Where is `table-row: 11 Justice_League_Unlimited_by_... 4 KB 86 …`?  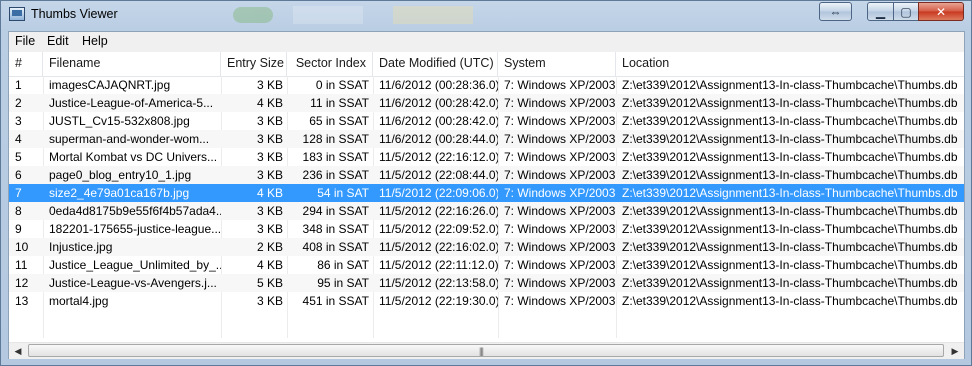 table-row: 11 Justice_League_Unlimited_by_... 4 KB 86 … is located at coordinates (486, 265).